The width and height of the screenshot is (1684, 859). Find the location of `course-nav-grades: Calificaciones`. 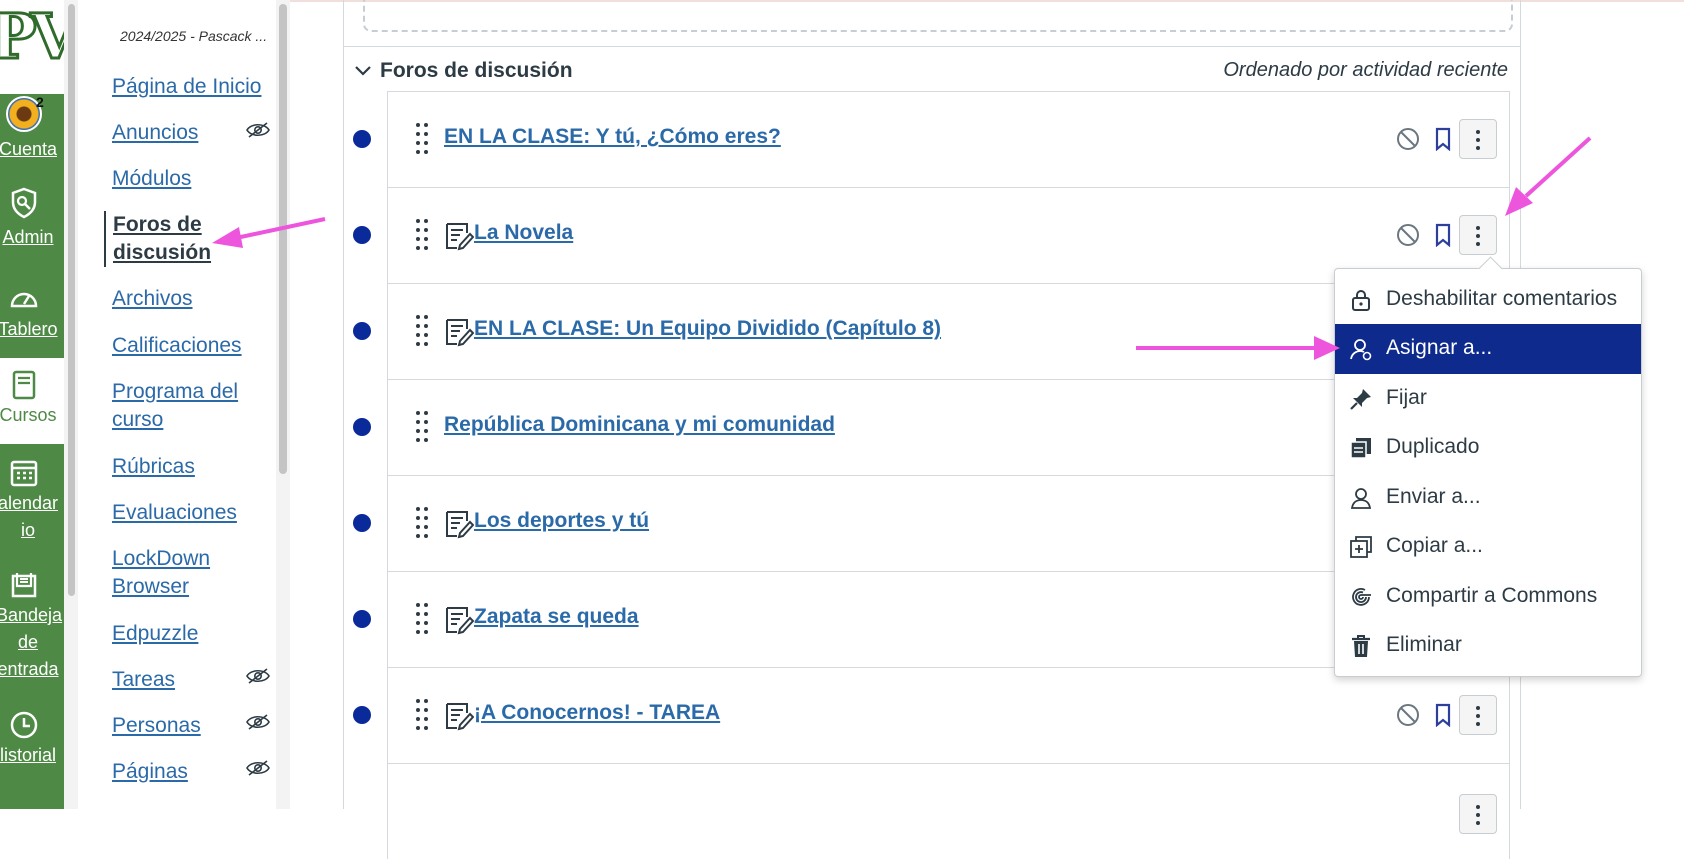

course-nav-grades: Calificaciones is located at coordinates (187, 346).